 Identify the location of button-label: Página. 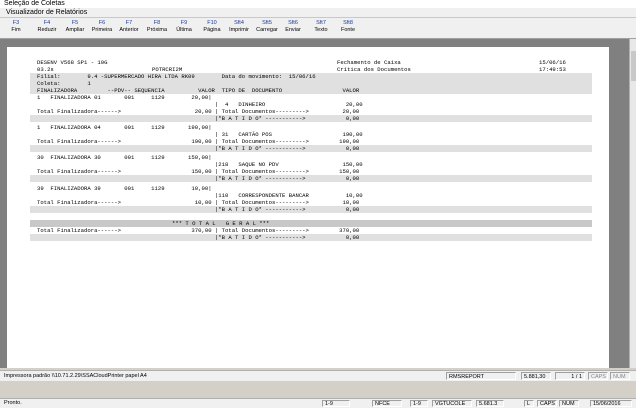
(212, 30).